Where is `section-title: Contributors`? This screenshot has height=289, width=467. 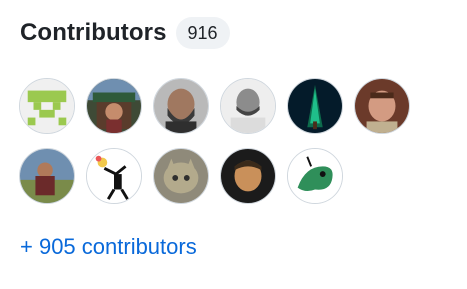 section-title: Contributors is located at coordinates (93, 33).